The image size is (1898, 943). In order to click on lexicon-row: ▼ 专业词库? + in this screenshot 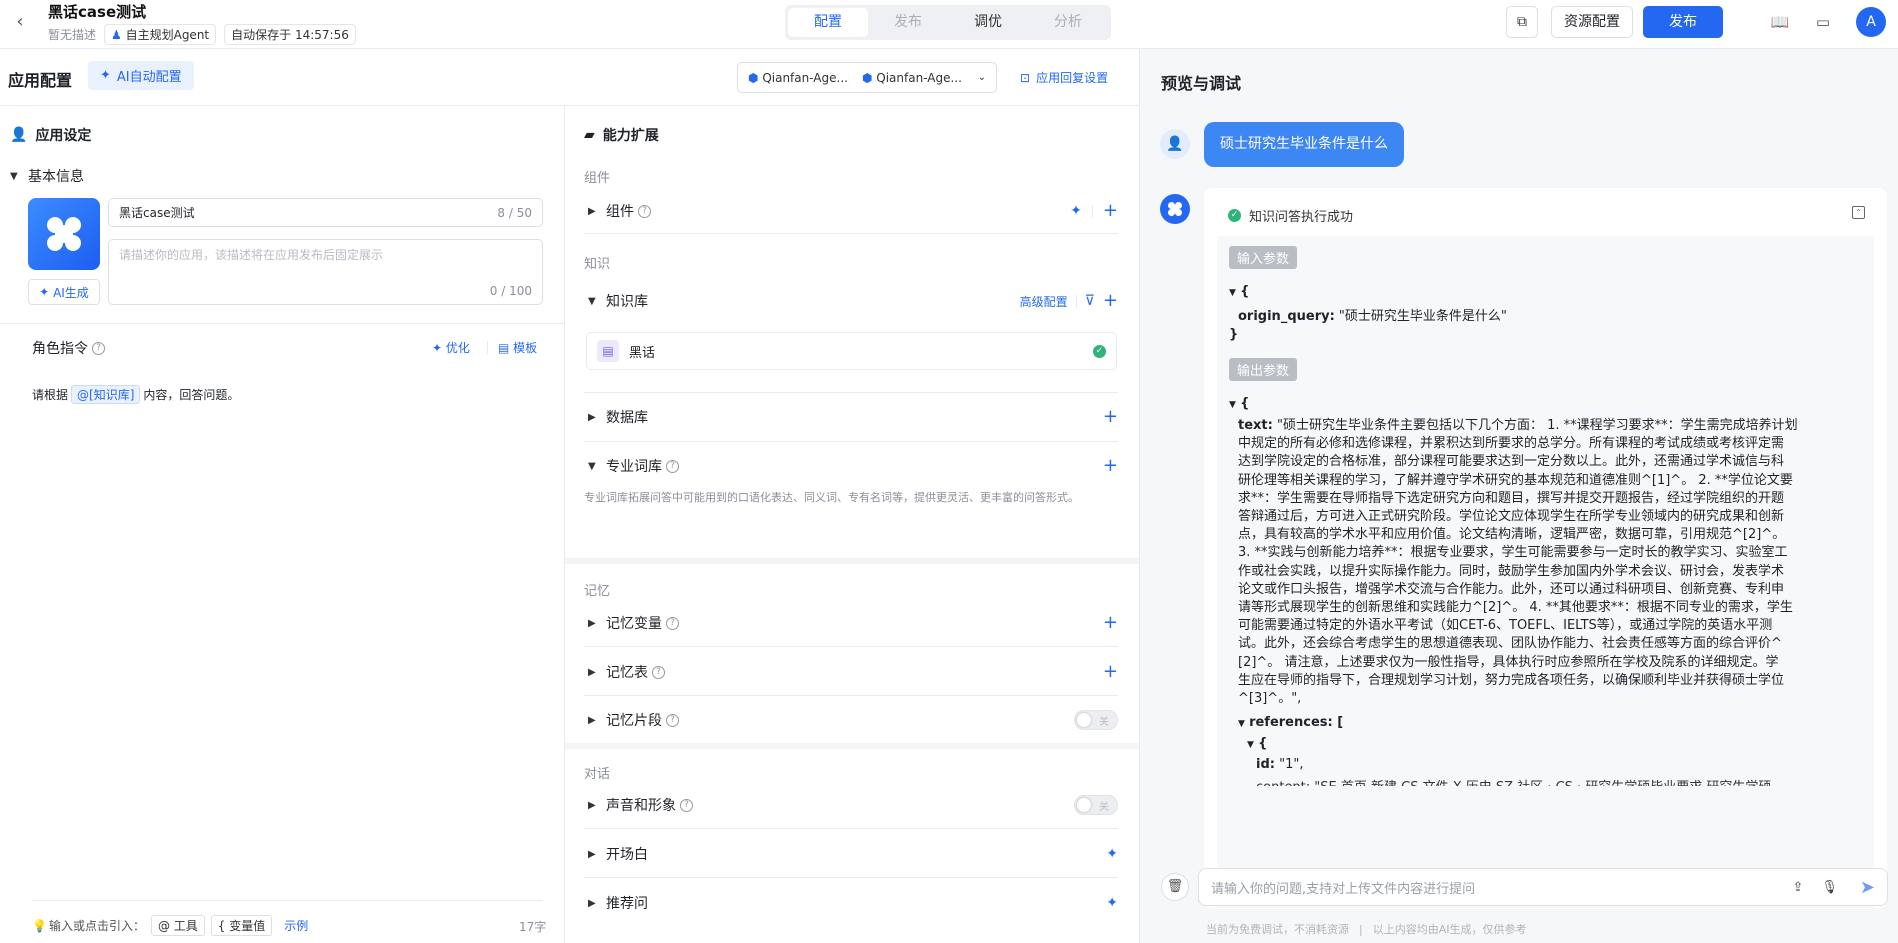, I will do `click(853, 466)`.